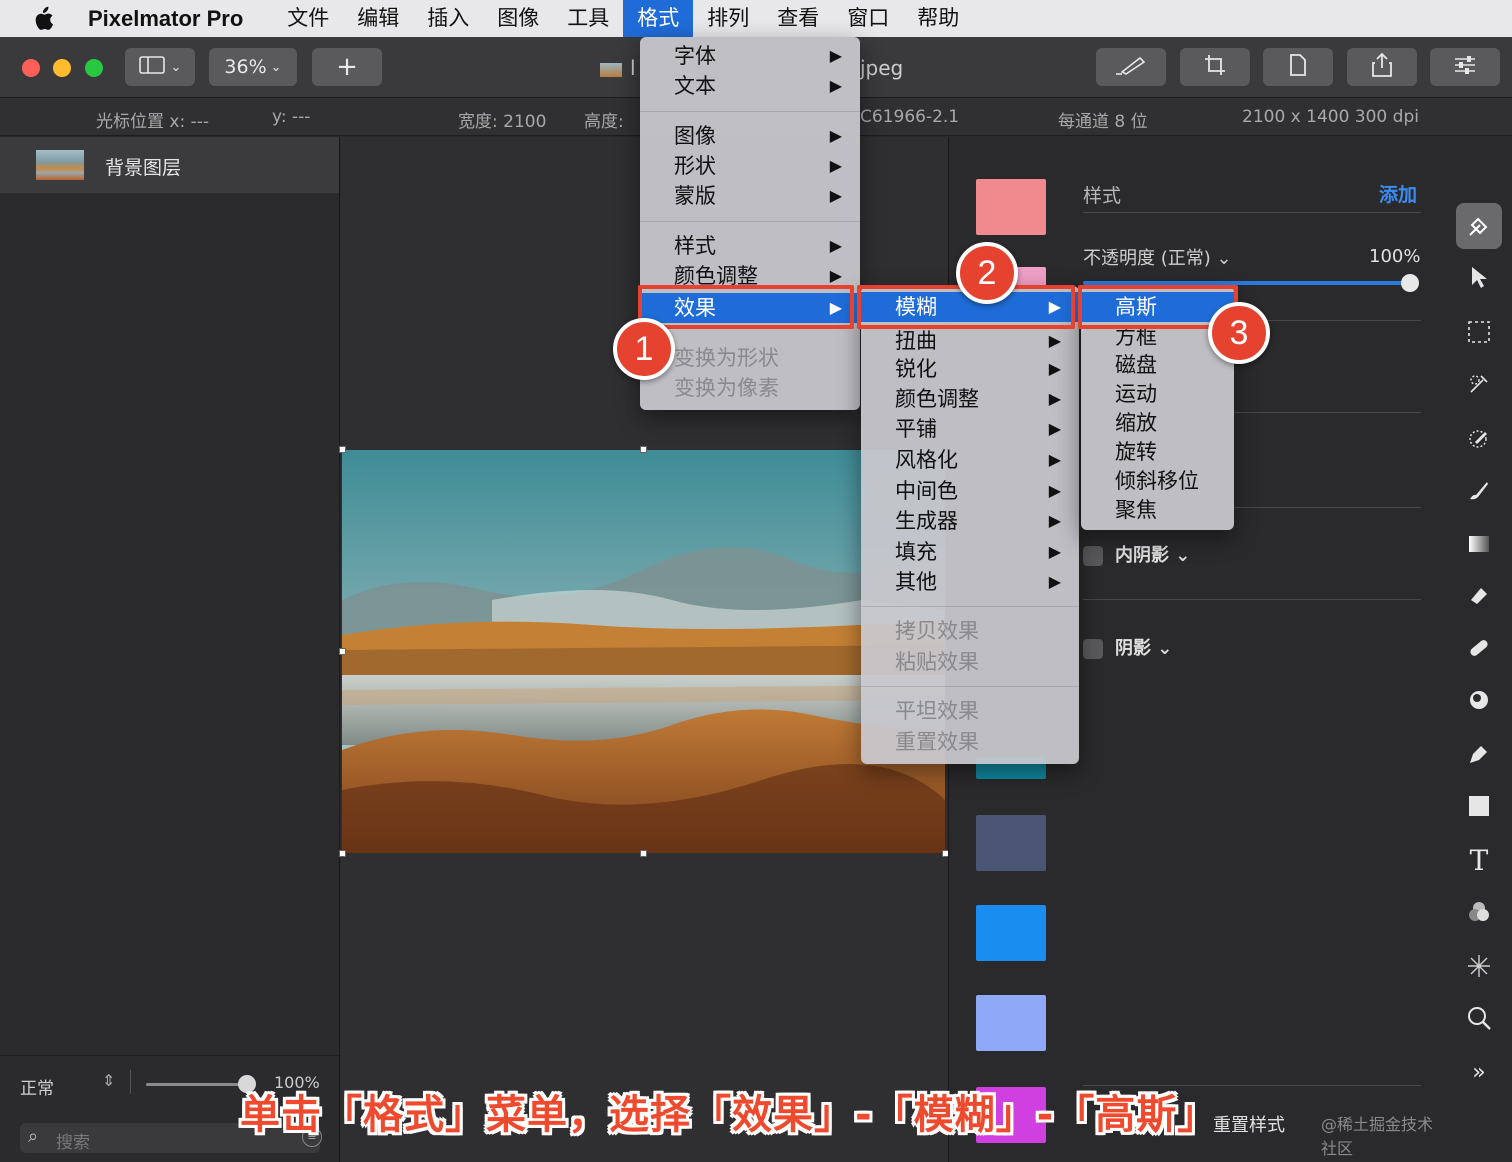 The image size is (1512, 1162). Describe the element at coordinates (1479, 912) in the screenshot. I see `color-adjust-tool-icon` at that location.